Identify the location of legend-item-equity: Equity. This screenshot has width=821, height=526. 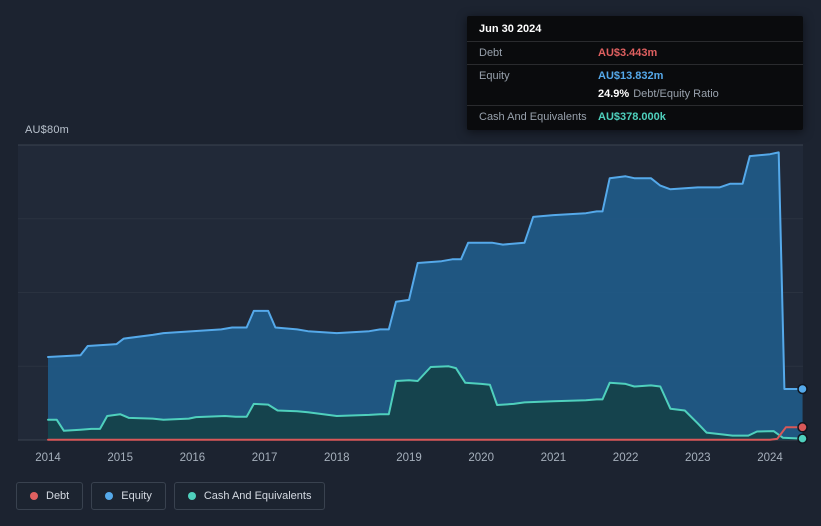
(128, 496).